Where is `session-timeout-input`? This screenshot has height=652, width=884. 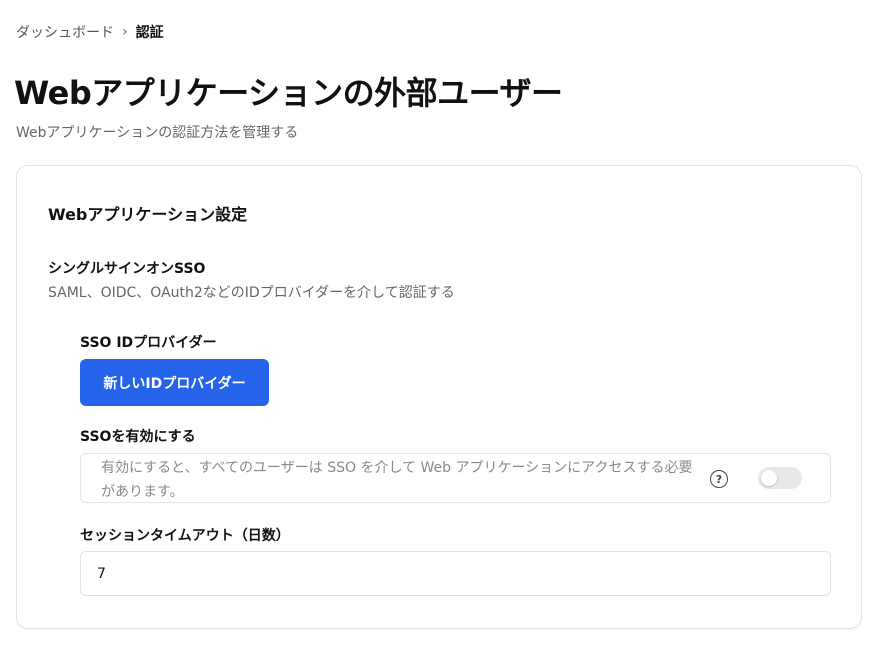
session-timeout-input is located at coordinates (455, 573).